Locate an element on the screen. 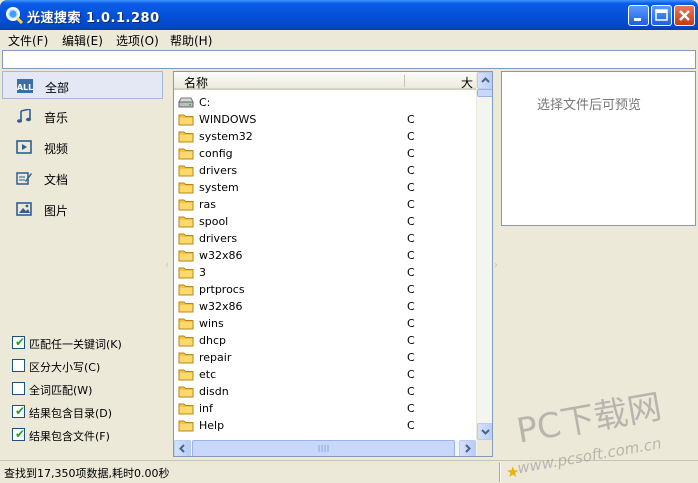 This screenshot has height=483, width=698. category-label: 全部 is located at coordinates (57, 88).